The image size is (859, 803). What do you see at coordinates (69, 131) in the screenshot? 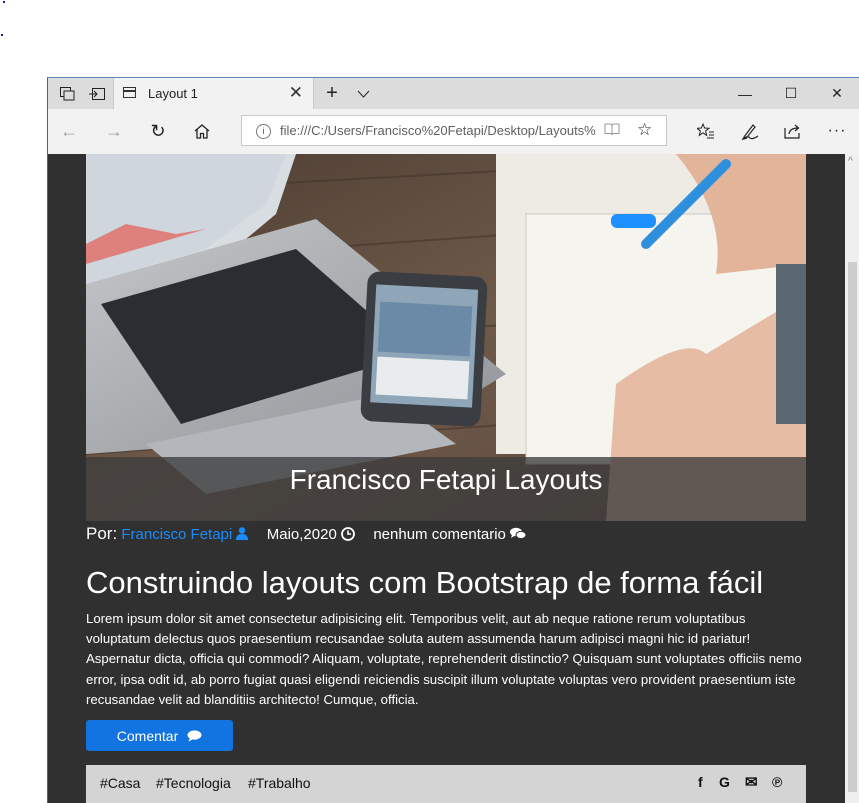
I see `back-arrow-icon: ←` at bounding box center [69, 131].